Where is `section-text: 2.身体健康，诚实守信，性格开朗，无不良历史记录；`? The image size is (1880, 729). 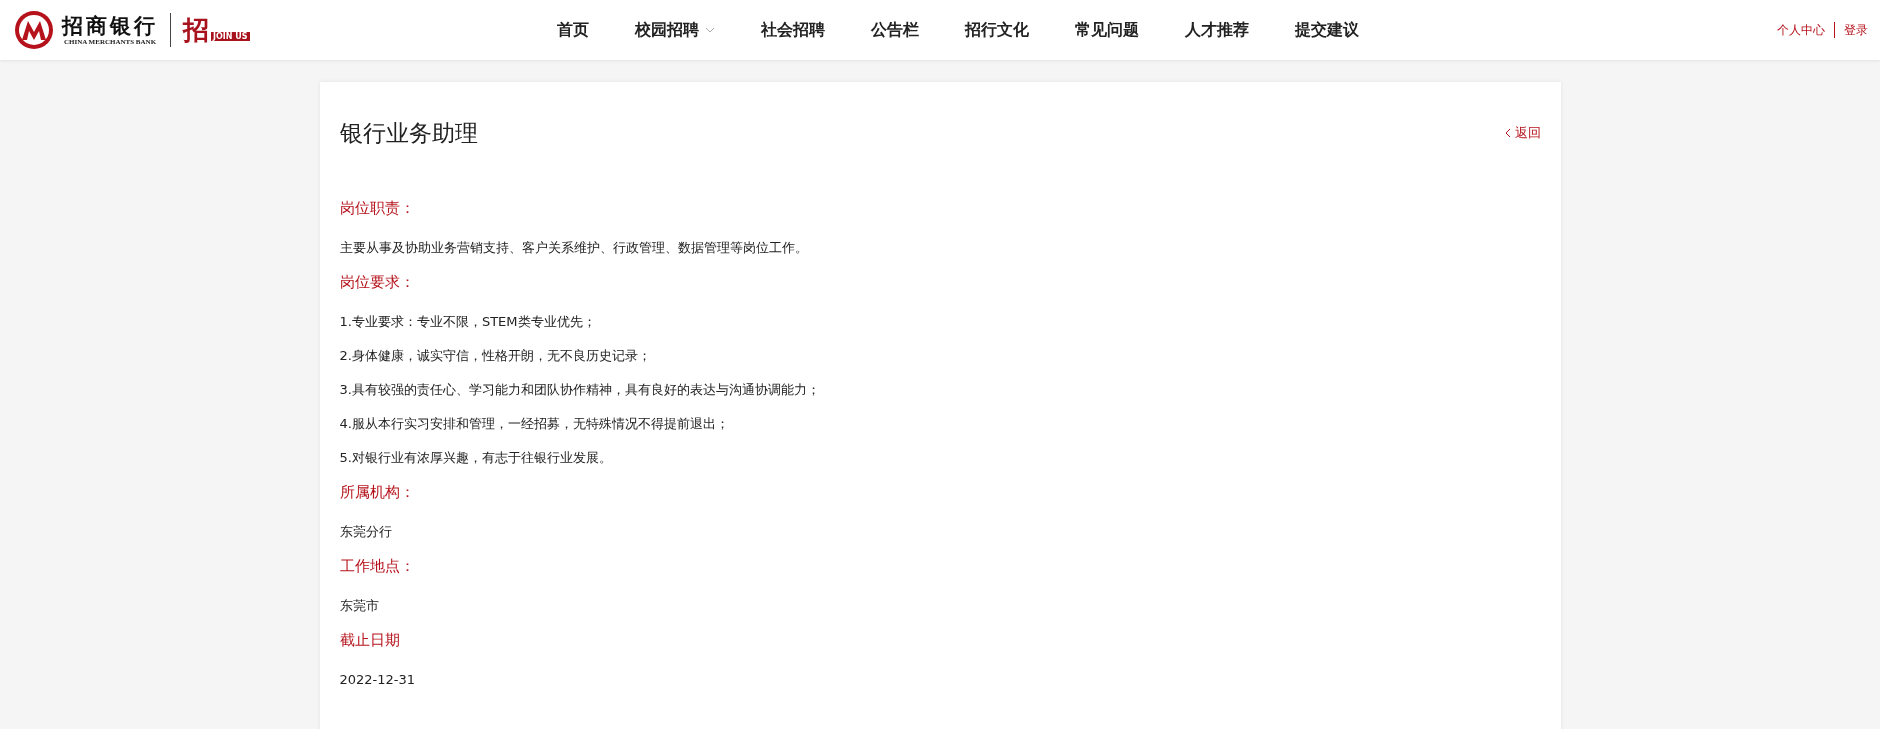 section-text: 2.身体健康，诚实守信，性格开朗，无不良历史记录； is located at coordinates (495, 356).